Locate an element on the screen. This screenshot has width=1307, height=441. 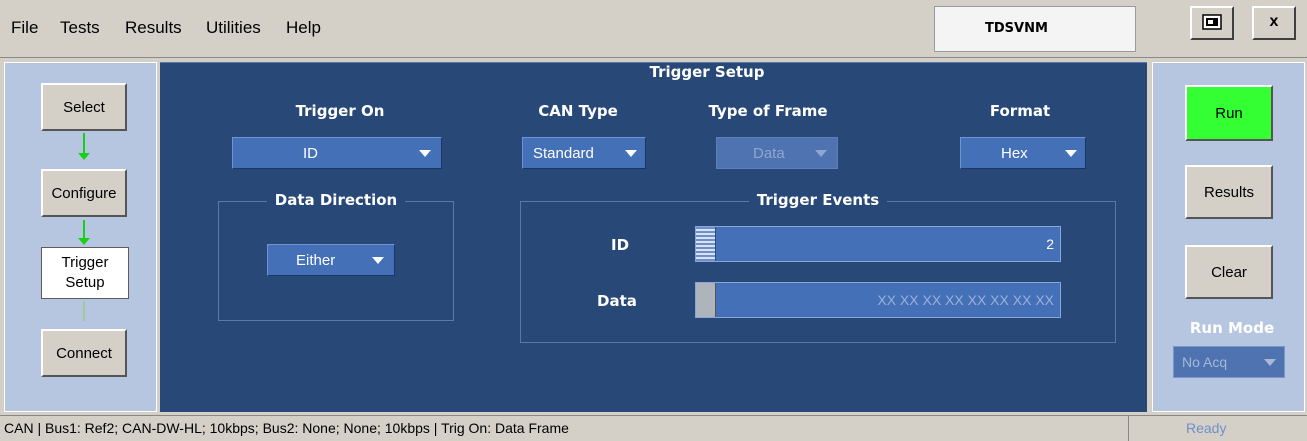
can-type-label: CAN Type is located at coordinates (578, 111).